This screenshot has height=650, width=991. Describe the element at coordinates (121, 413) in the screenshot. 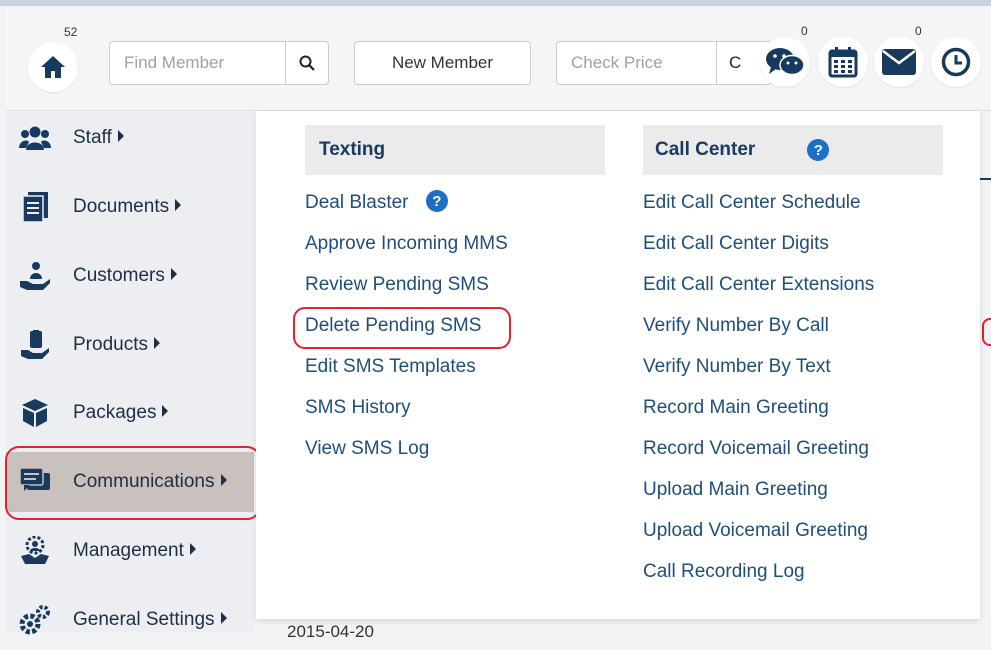

I see `sidebar-item-label: Packages` at that location.